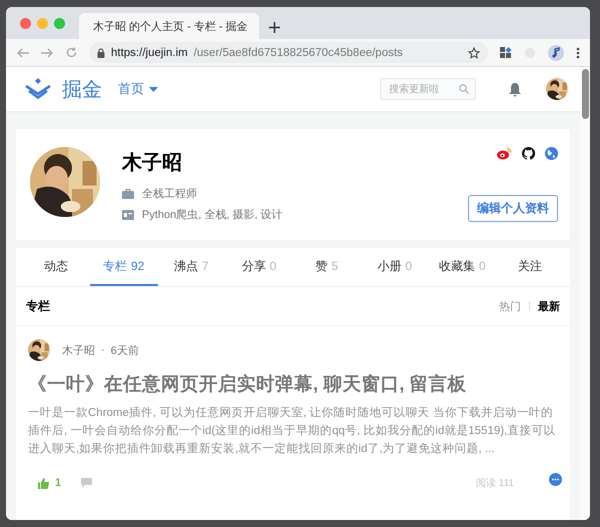 The height and width of the screenshot is (527, 600). Describe the element at coordinates (556, 52) in the screenshot. I see `profile-icon` at that location.